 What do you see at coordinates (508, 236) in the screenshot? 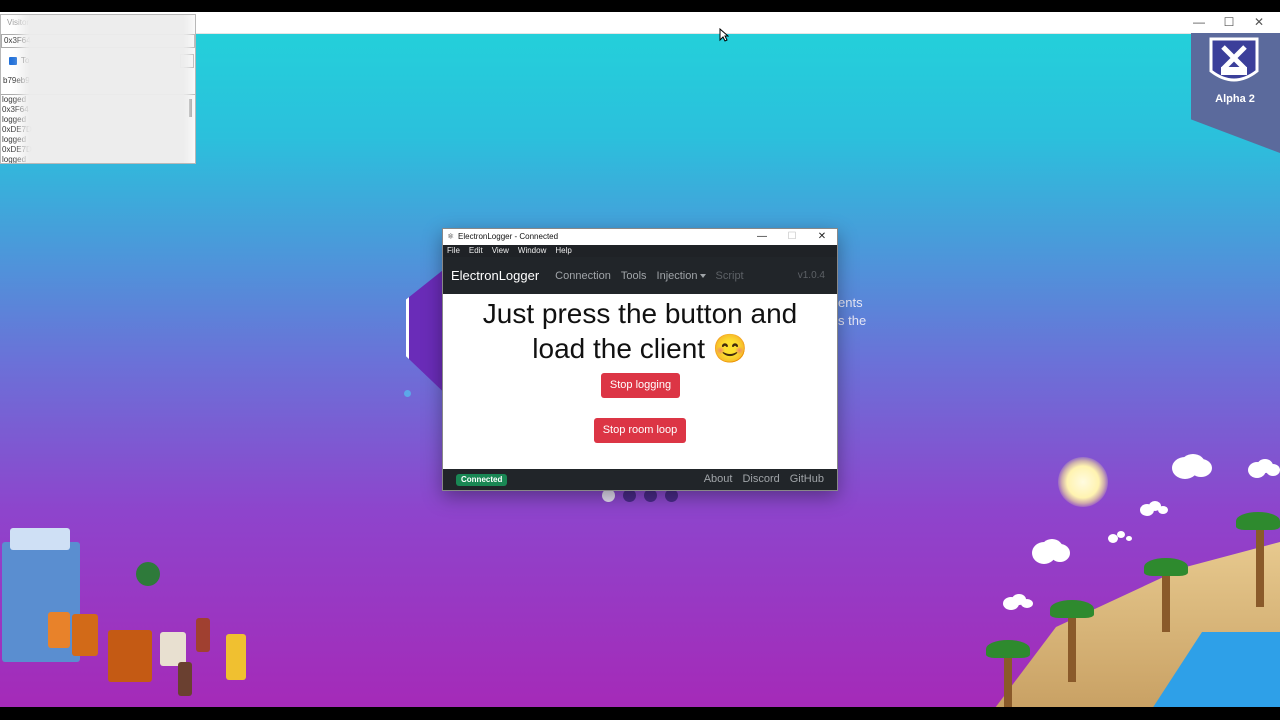
I see `app-title: ElectronLogger - Connected` at bounding box center [508, 236].